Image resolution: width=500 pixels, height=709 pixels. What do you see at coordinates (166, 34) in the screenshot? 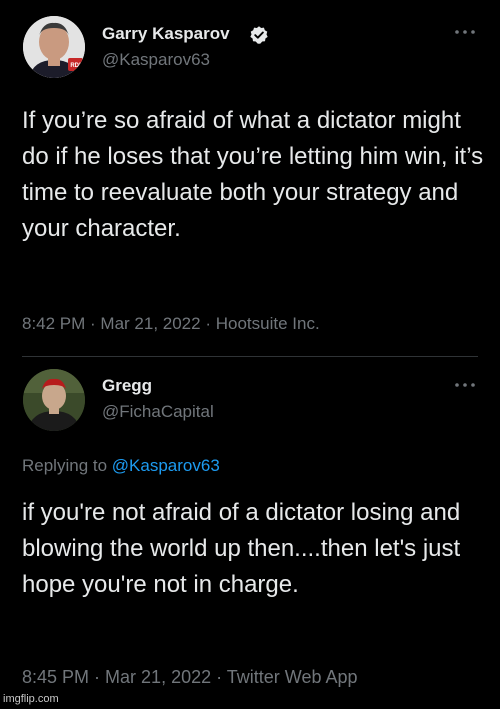
I see `display-name: Garry Kasparov` at bounding box center [166, 34].